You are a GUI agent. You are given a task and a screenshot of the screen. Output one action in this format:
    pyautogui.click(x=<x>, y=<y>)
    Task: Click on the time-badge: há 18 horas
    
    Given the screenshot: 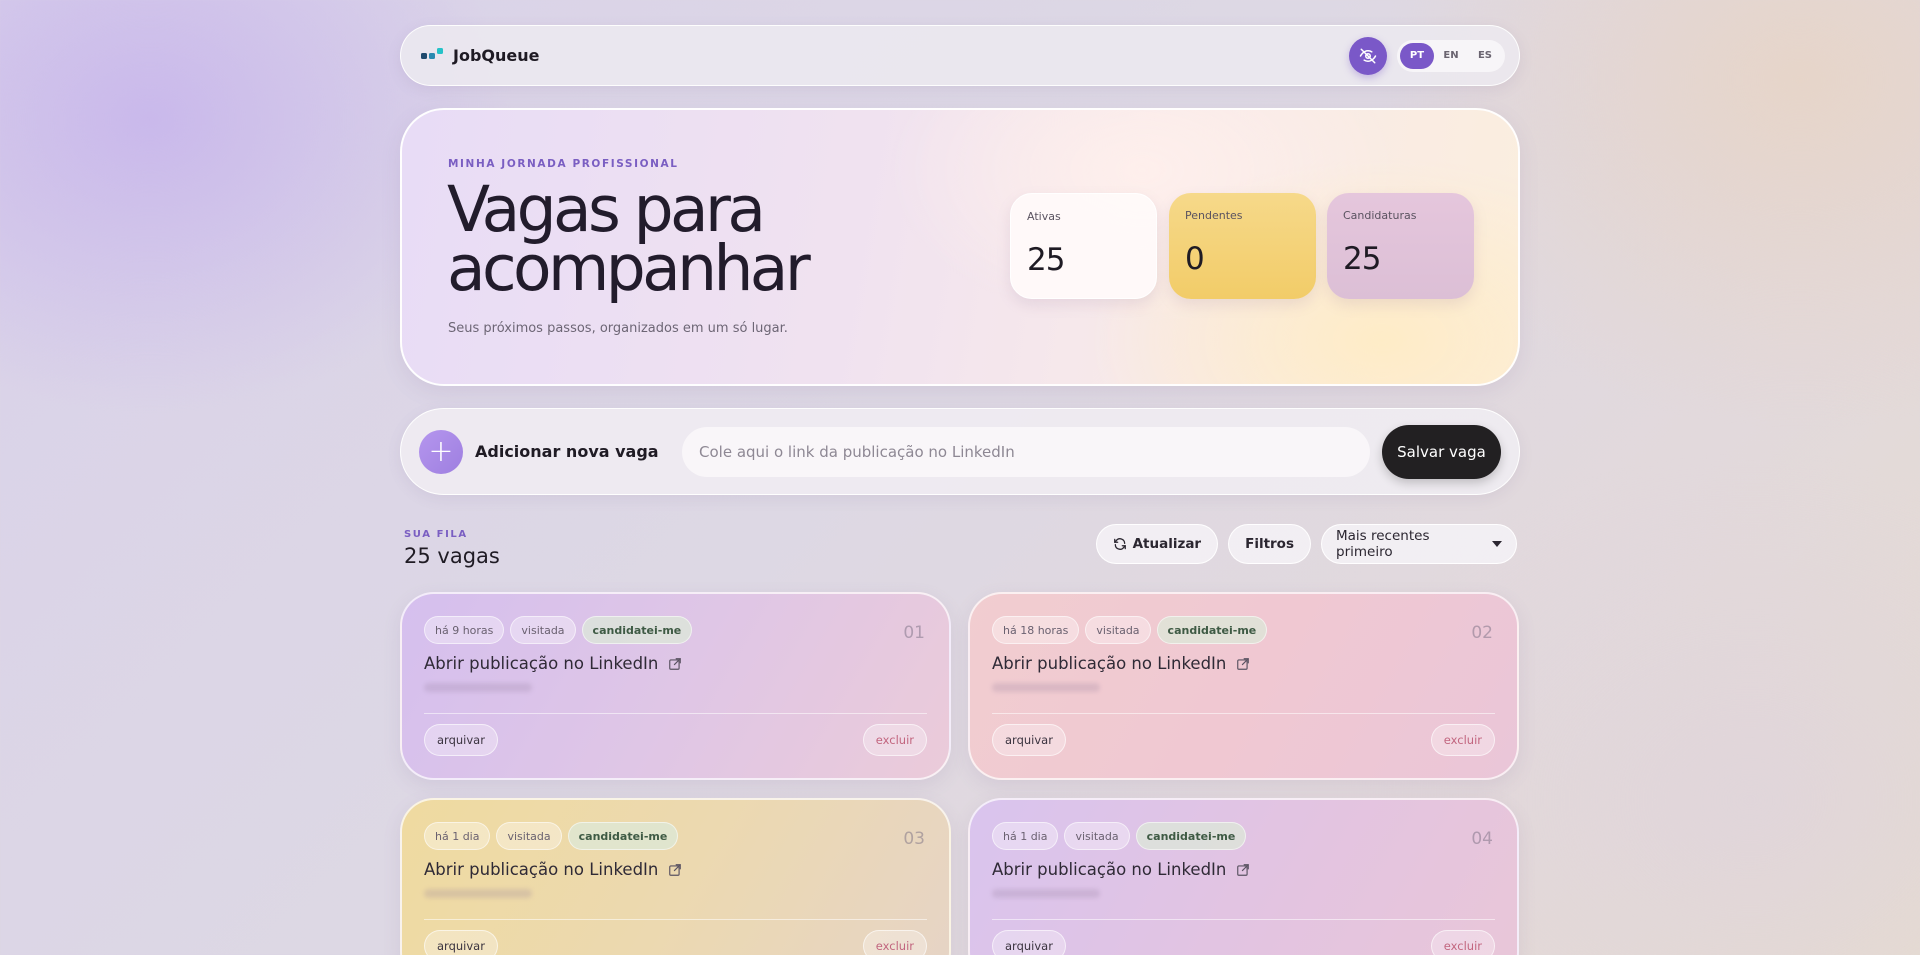 What is the action you would take?
    pyautogui.click(x=1036, y=630)
    